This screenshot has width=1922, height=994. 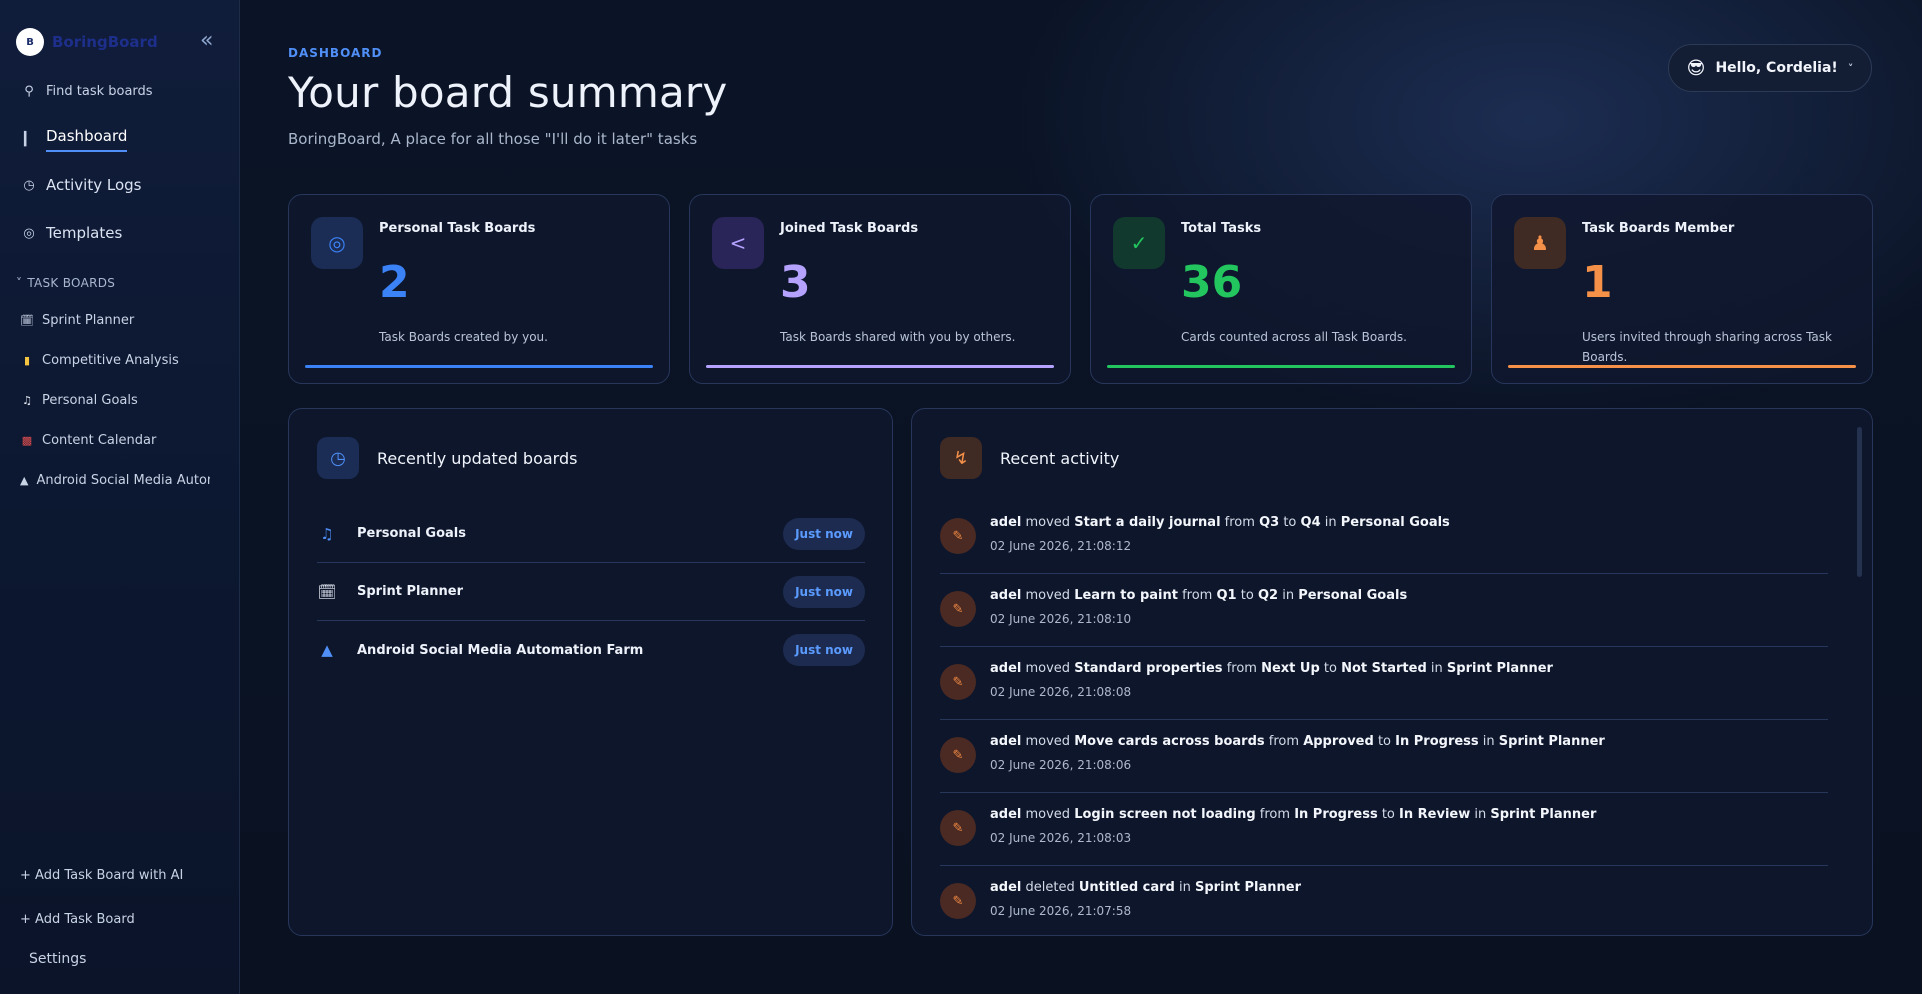 What do you see at coordinates (463, 337) in the screenshot?
I see `stat-description: Task Boards created by you.` at bounding box center [463, 337].